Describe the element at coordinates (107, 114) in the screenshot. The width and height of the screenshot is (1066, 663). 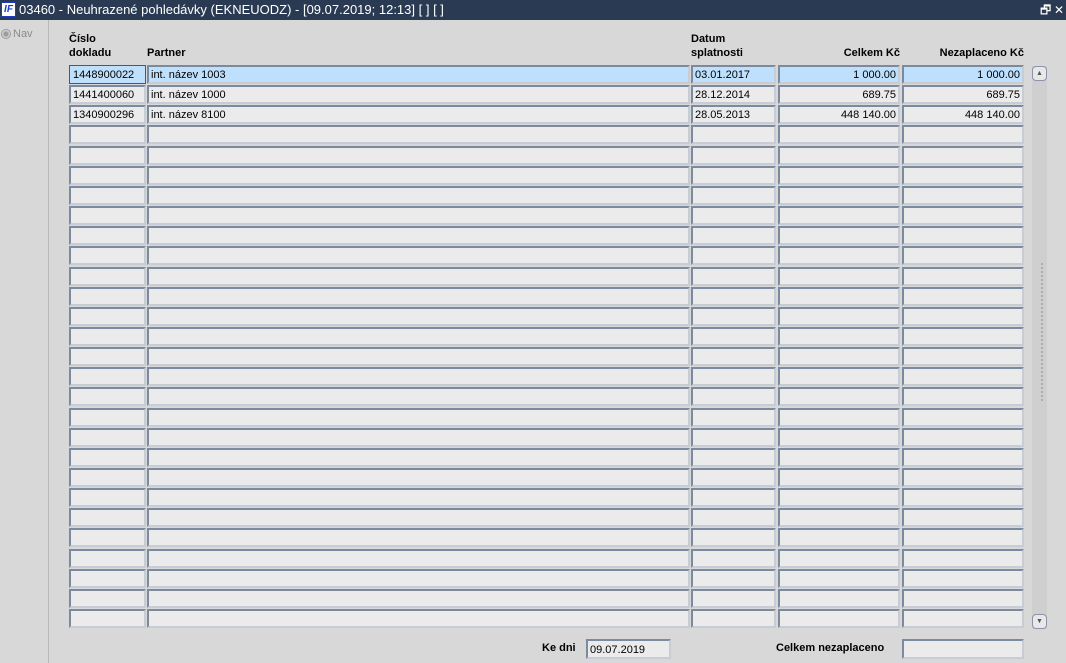
I see `cell-doc: 1340900296` at that location.